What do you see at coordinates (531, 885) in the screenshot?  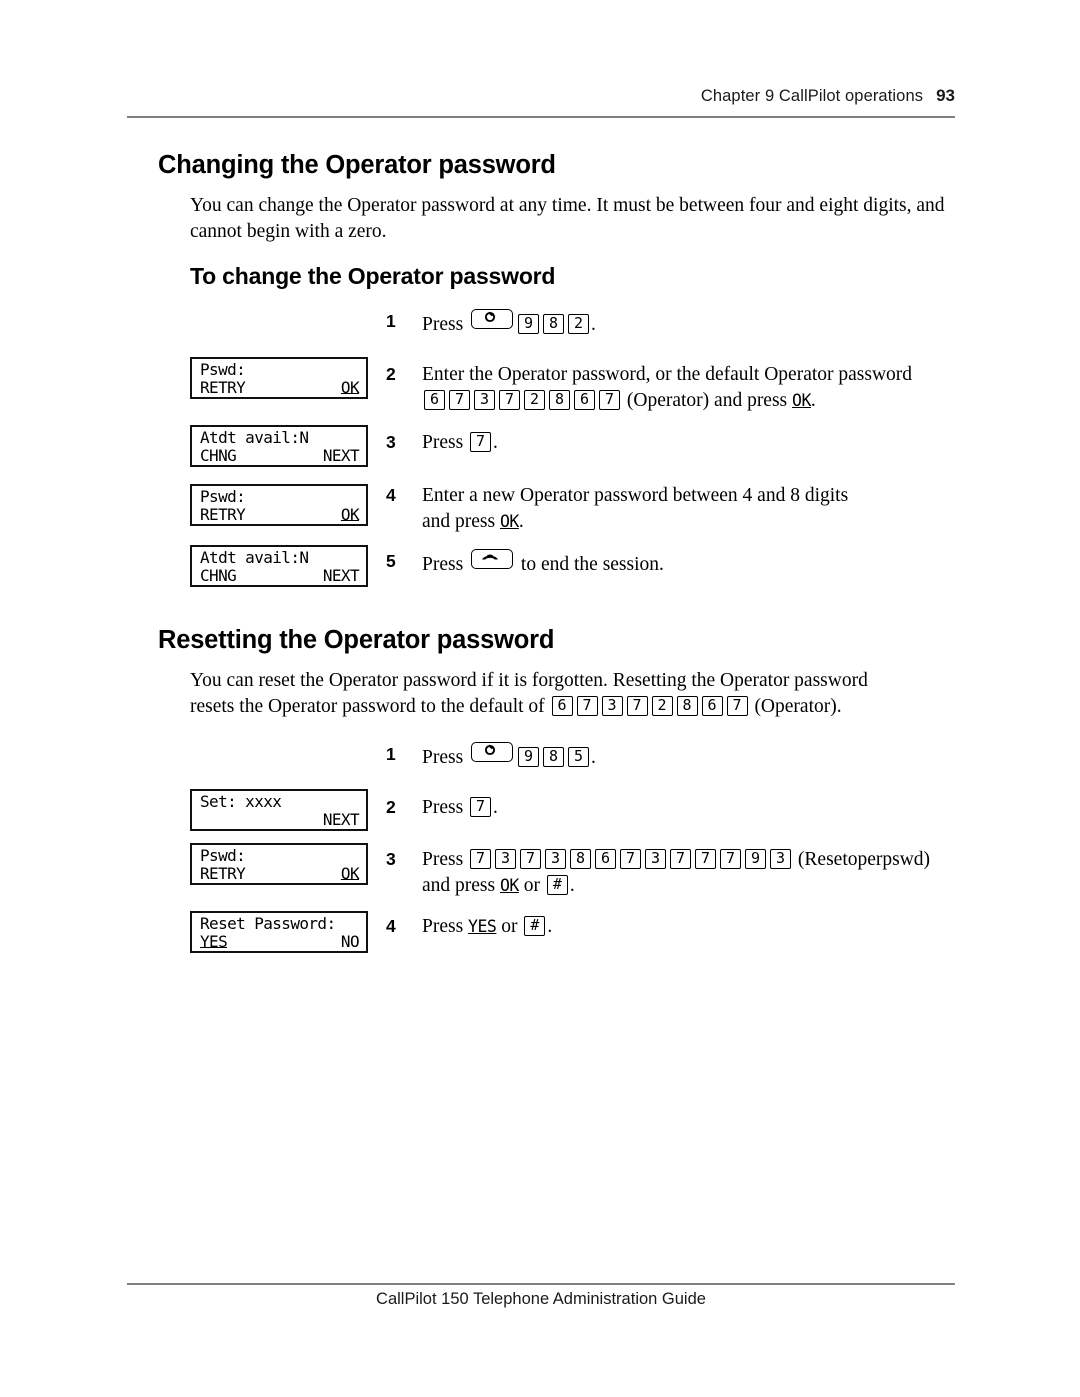 I see `step-line-2-mid: or` at bounding box center [531, 885].